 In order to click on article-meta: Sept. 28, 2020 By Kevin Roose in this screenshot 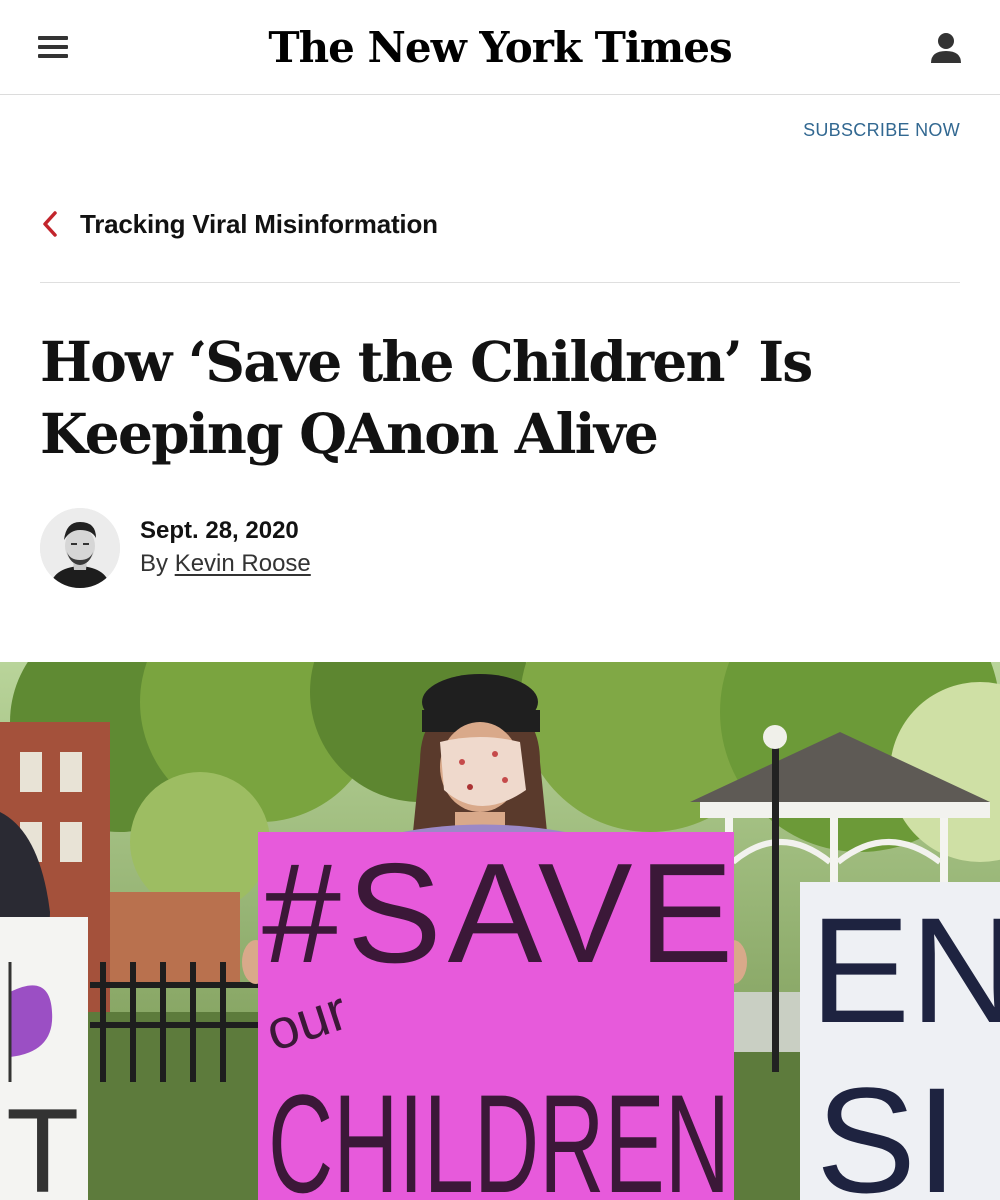, I will do `click(225, 548)`.